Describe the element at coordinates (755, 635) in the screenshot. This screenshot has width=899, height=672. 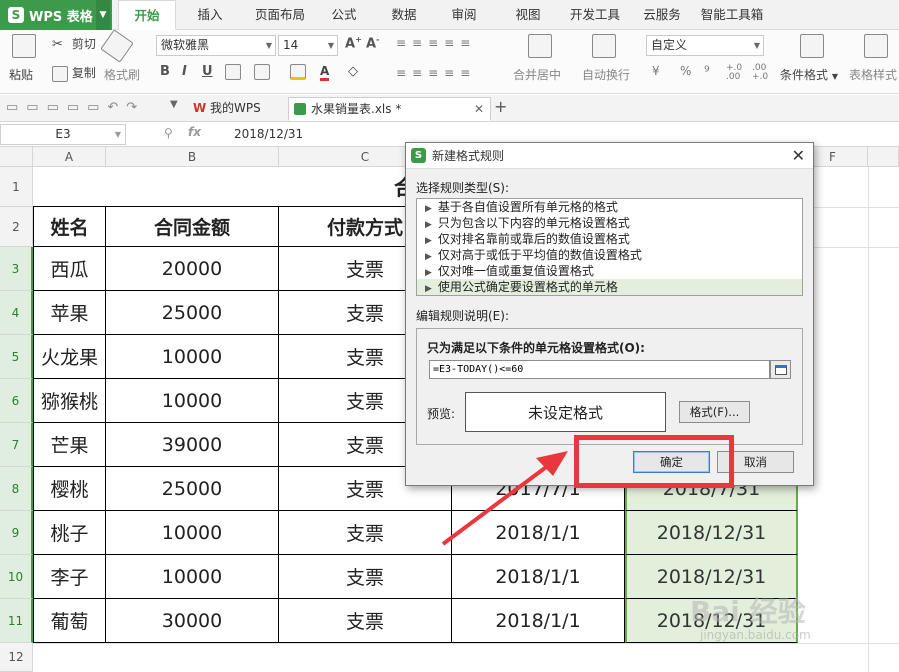
I see `watermark-url: jingyan.baidu.com` at that location.